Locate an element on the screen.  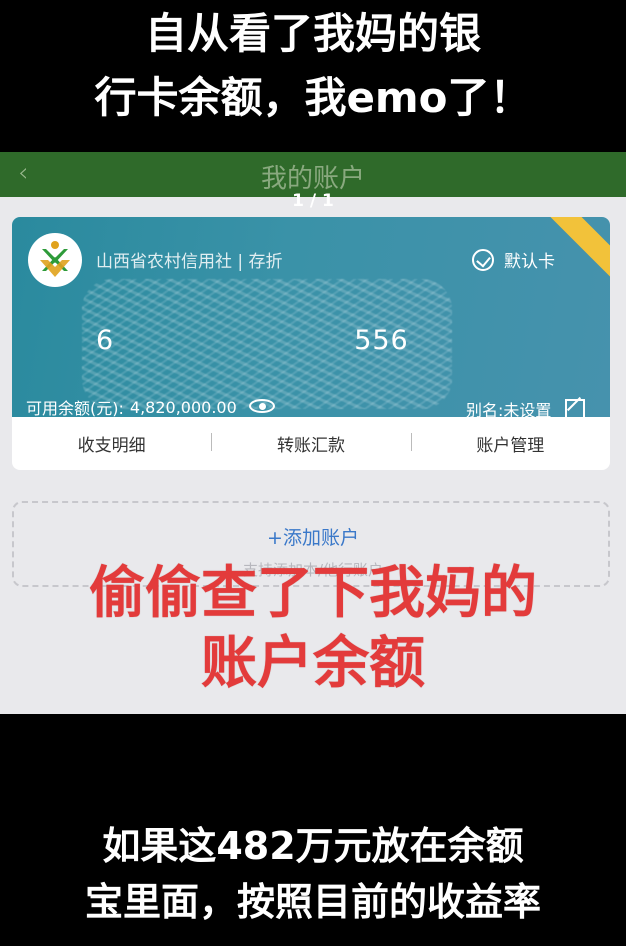
bottom-caption-line-2: 宝里面，按照目前的收益率 is located at coordinates (312, 902).